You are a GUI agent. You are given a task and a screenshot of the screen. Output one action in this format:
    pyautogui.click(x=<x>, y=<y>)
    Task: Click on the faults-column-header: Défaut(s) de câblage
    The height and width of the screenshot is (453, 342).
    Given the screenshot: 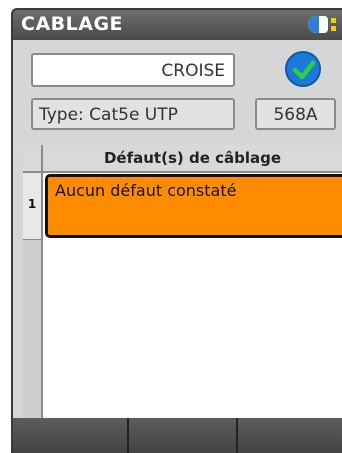 What is the action you would take?
    pyautogui.click(x=192, y=159)
    